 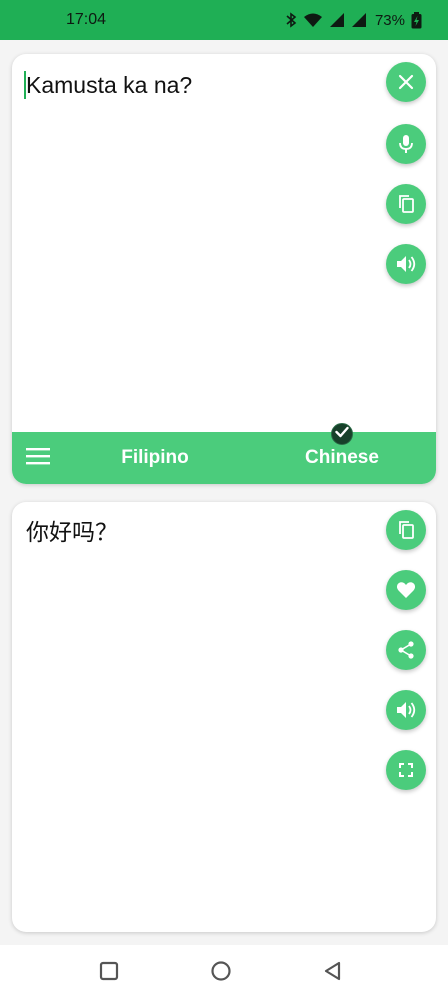 I want to click on source-language-button: Filipino, so click(x=155, y=458).